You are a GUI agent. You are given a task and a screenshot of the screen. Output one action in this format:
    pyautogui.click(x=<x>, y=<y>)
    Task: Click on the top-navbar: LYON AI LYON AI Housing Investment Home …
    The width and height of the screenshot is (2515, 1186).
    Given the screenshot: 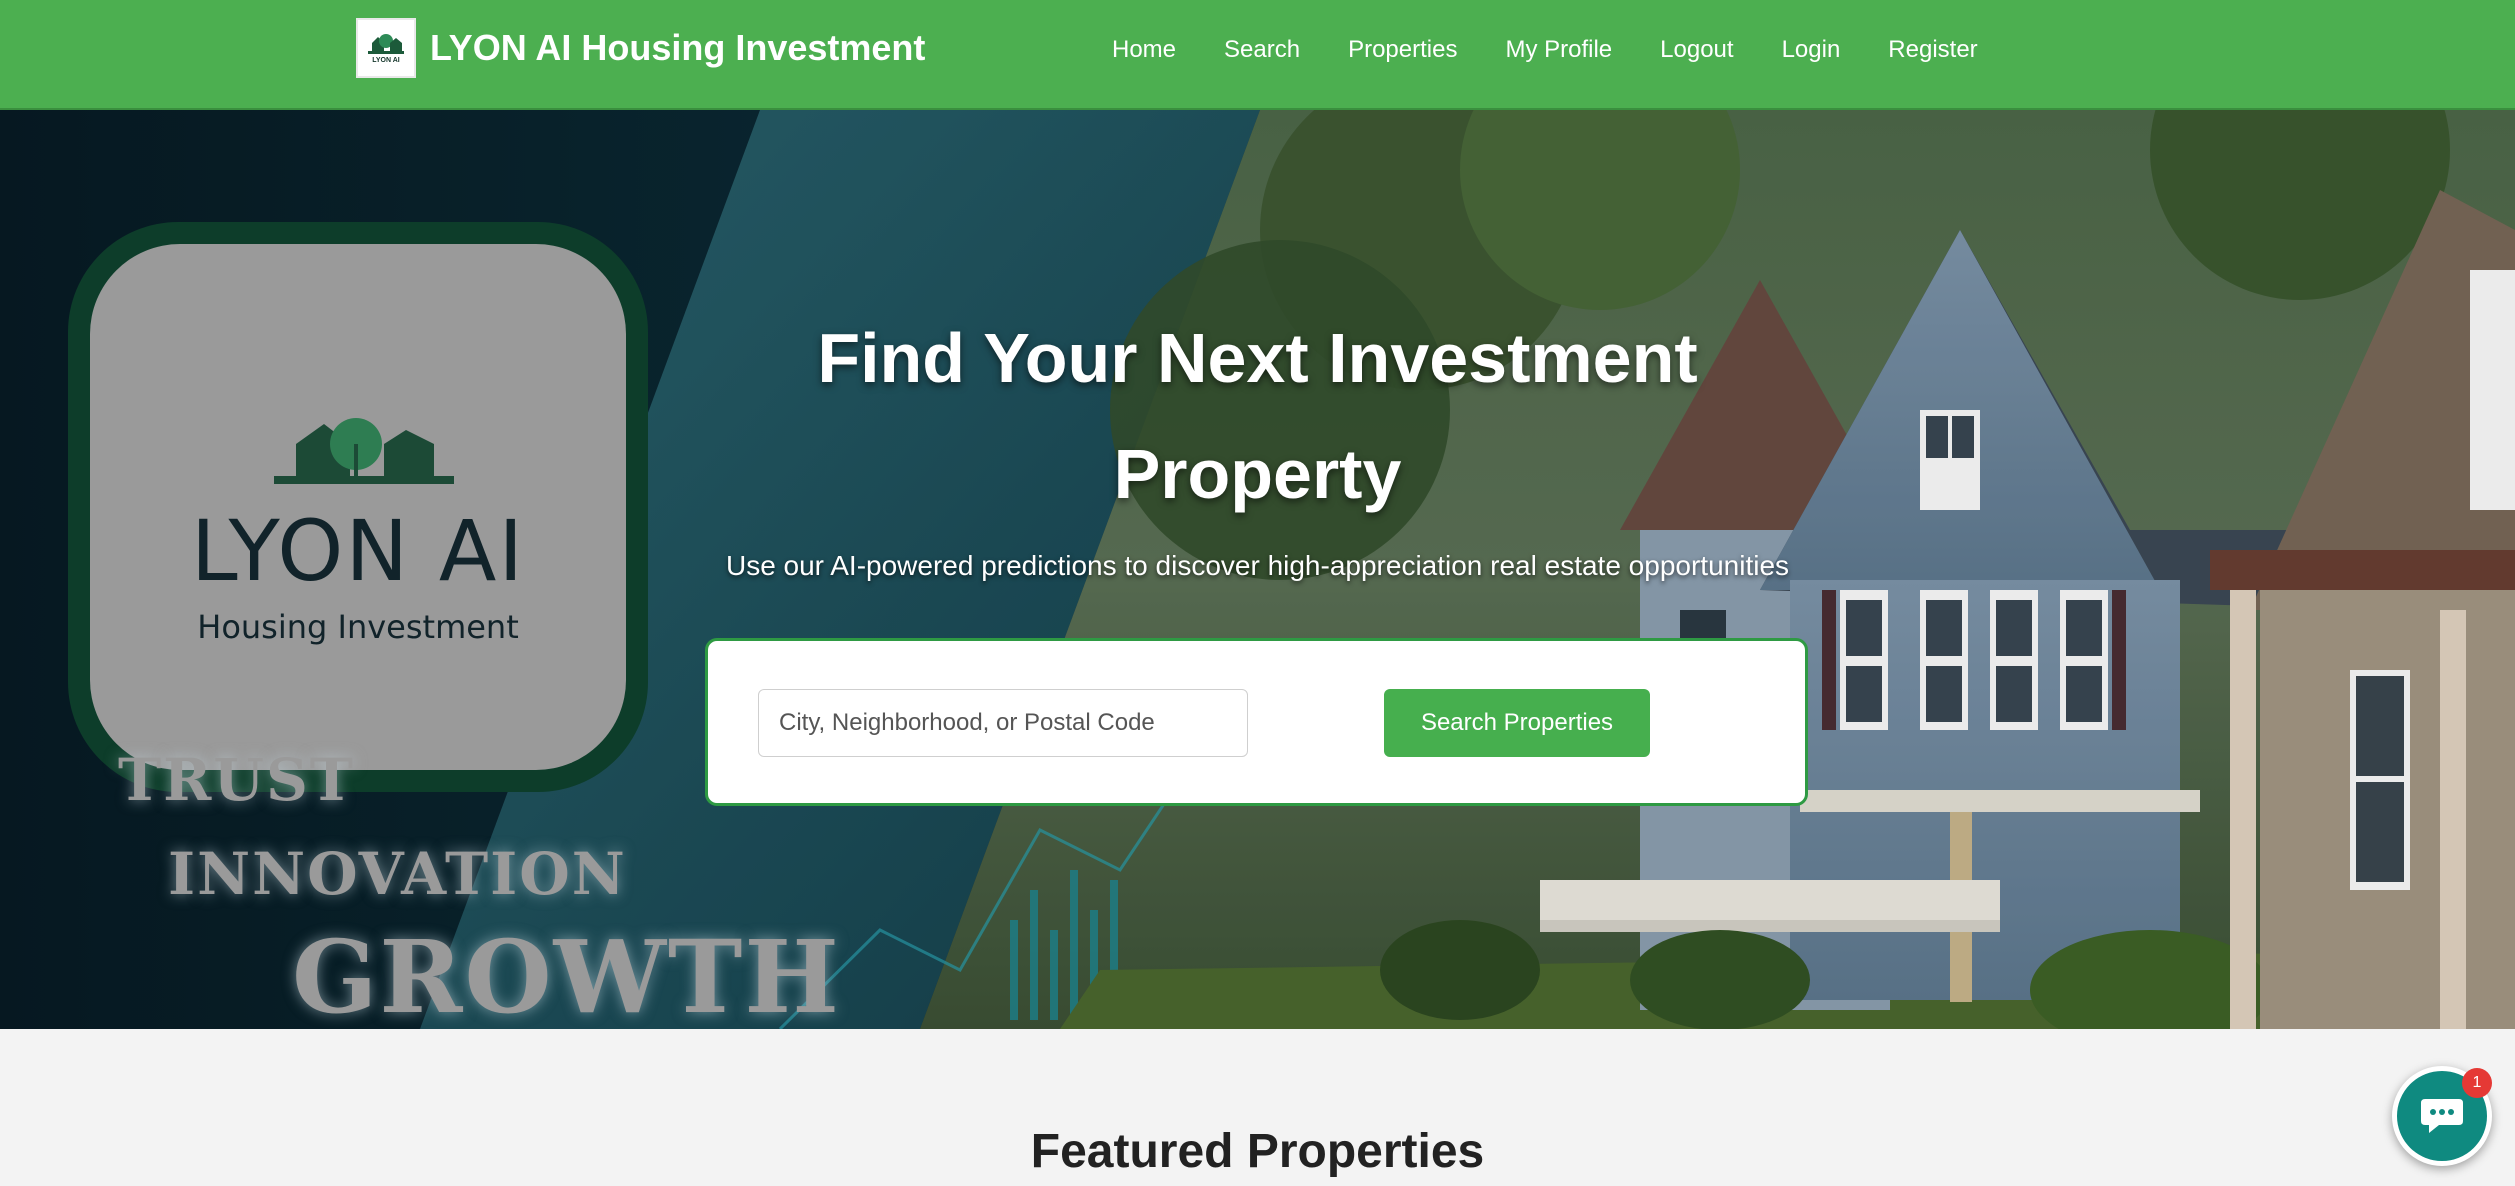 What is the action you would take?
    pyautogui.click(x=1257, y=55)
    